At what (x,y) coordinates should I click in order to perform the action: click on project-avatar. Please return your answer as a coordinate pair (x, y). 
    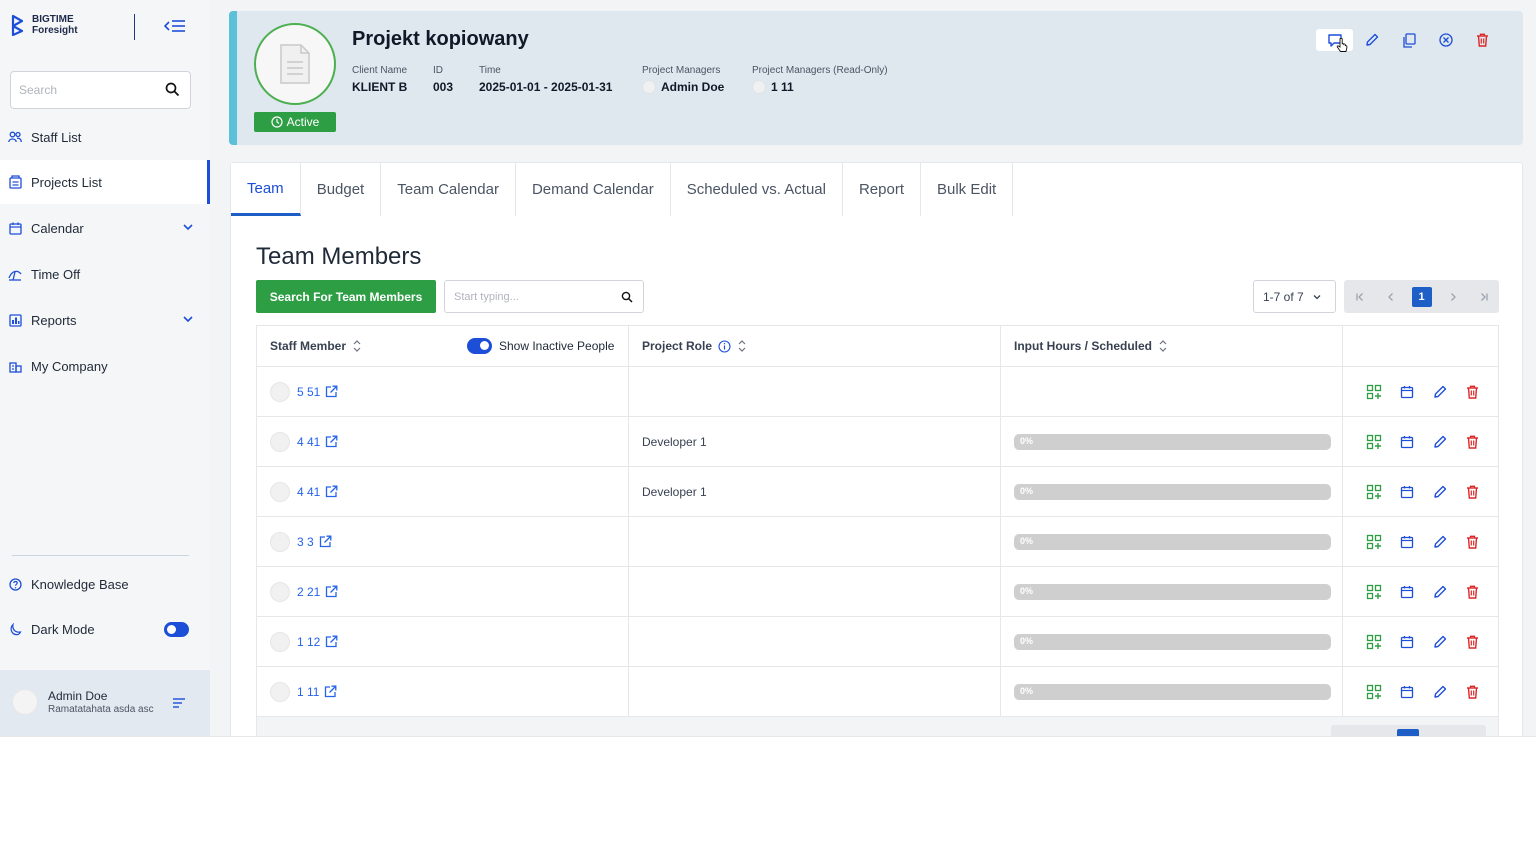
    Looking at the image, I should click on (295, 64).